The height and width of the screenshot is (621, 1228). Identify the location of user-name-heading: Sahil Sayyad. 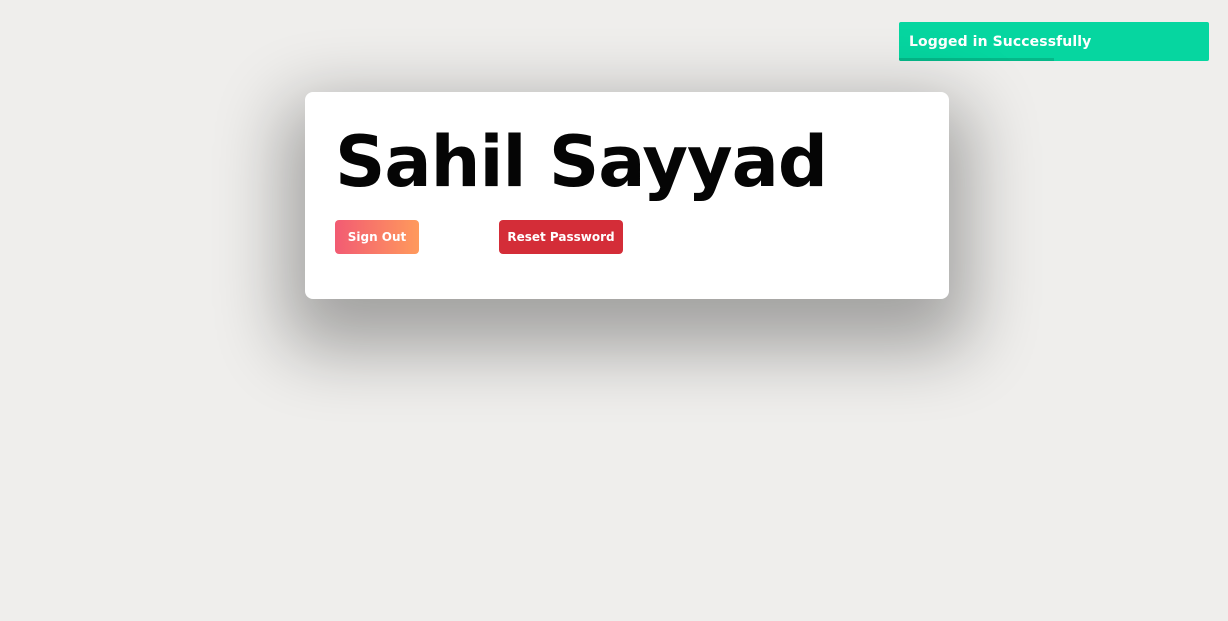
(581, 162).